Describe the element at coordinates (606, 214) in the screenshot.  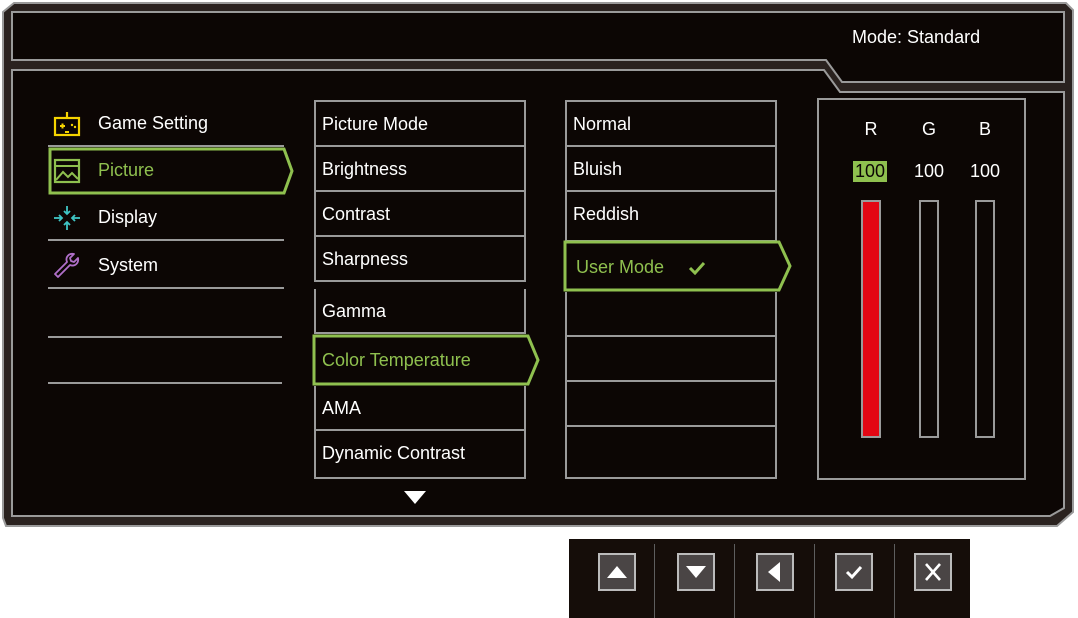
I see `menu-item-label: Reddish` at that location.